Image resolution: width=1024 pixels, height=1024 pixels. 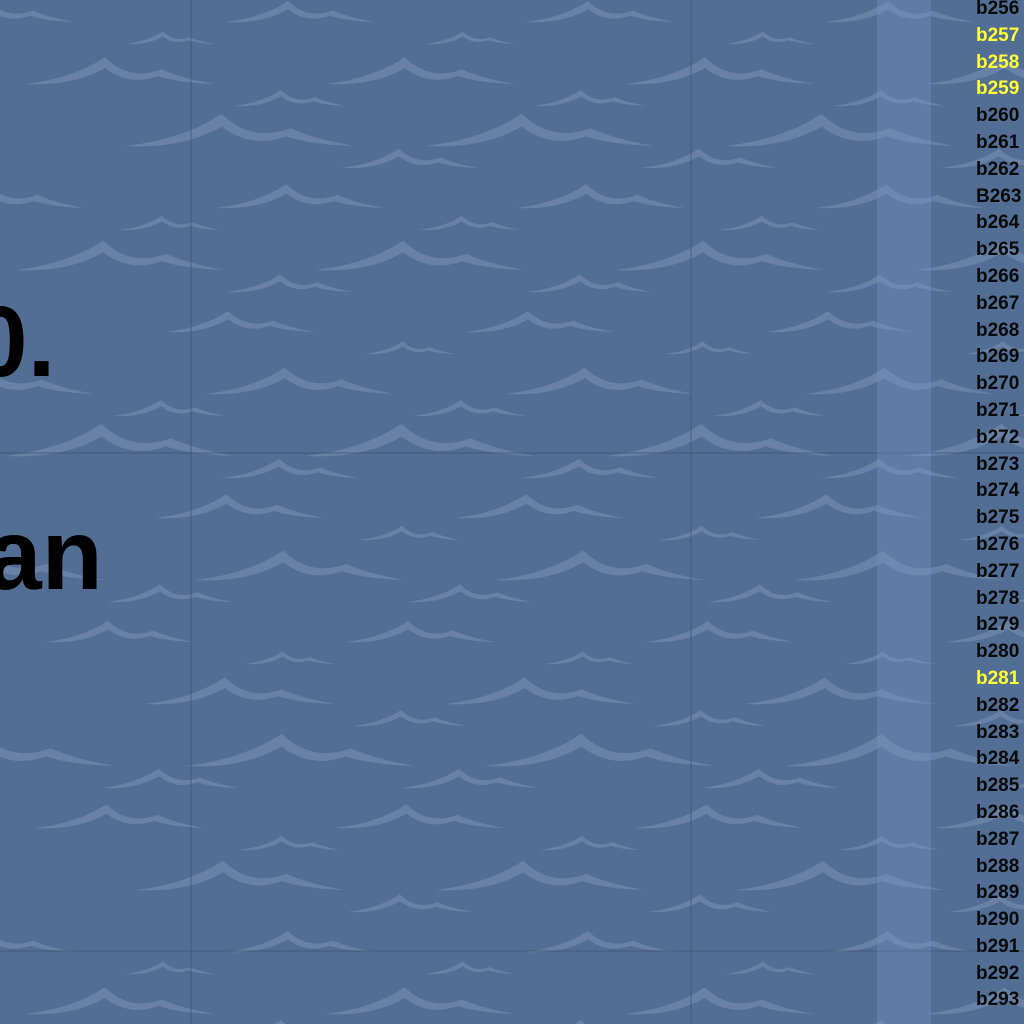 I want to click on block-list-item: b292, so click(x=1000, y=974).